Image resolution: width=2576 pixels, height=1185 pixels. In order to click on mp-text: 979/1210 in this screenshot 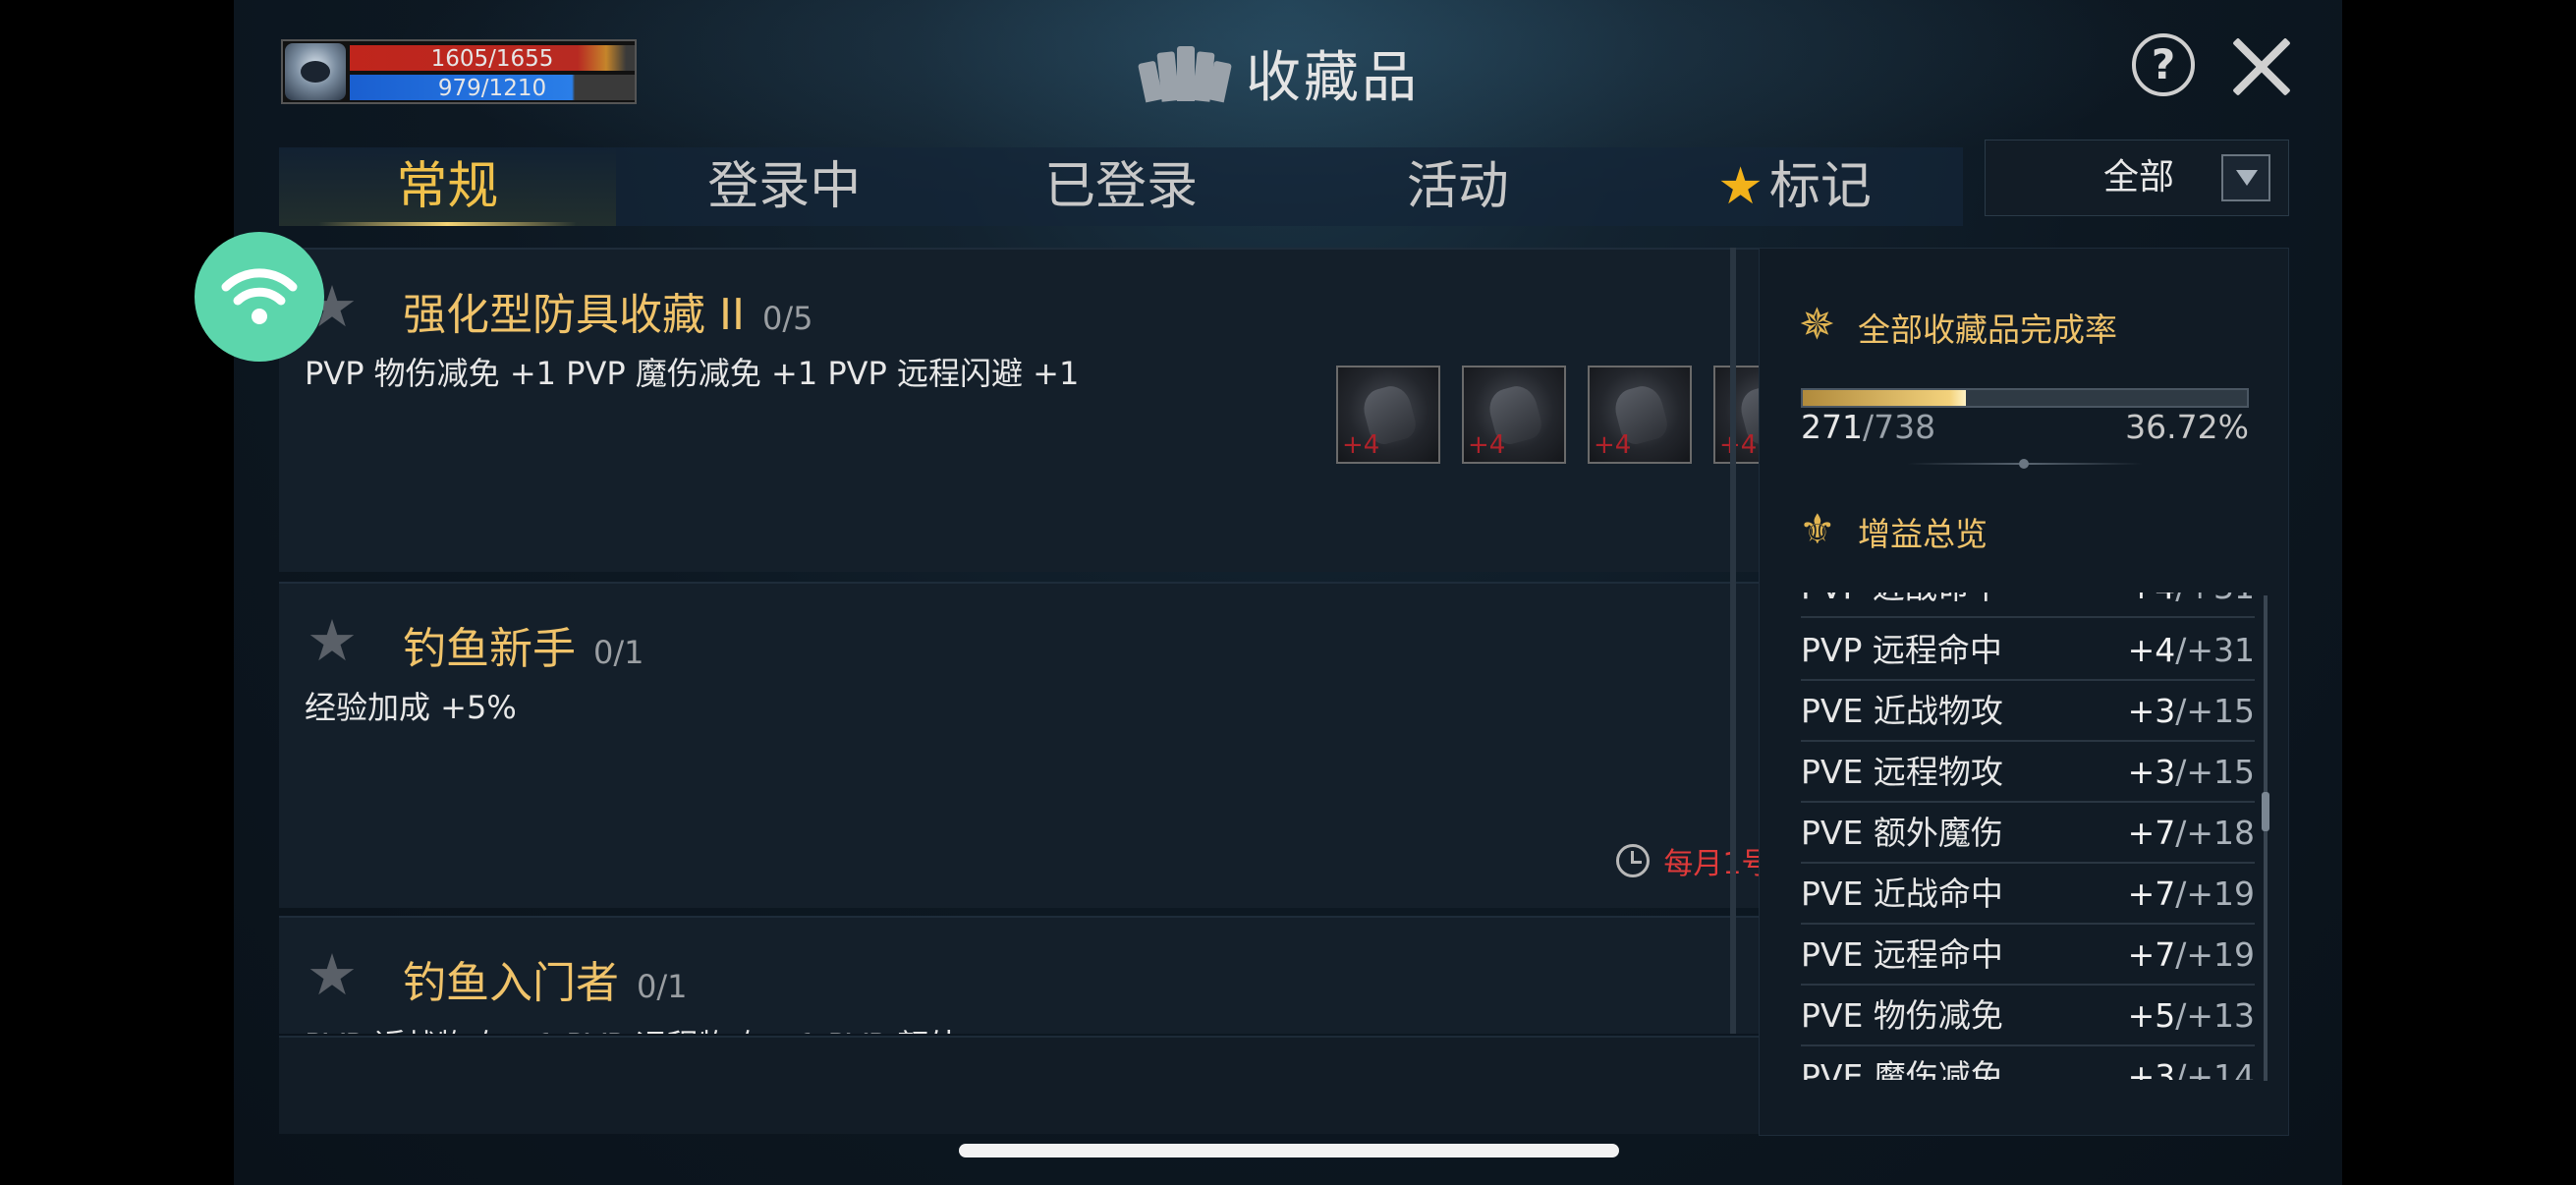, I will do `click(492, 89)`.